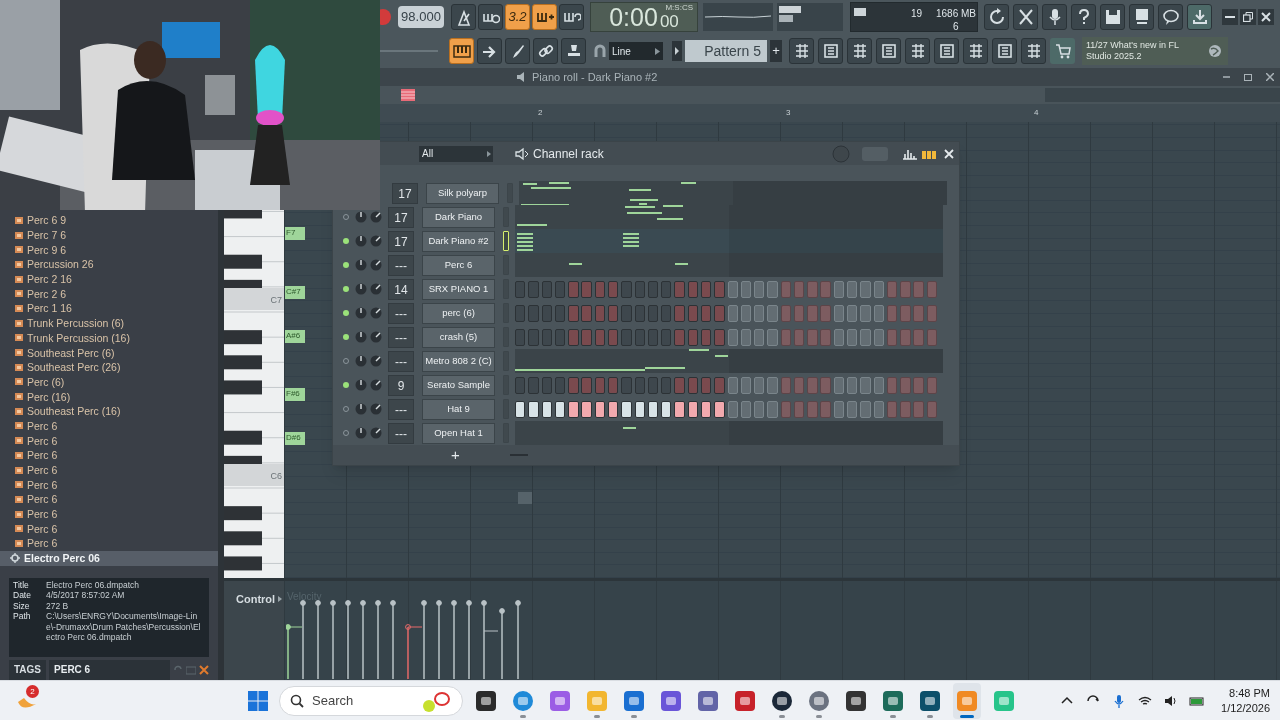 Image resolution: width=1280 pixels, height=720 pixels. What do you see at coordinates (1266, 17) in the screenshot?
I see `close-button` at bounding box center [1266, 17].